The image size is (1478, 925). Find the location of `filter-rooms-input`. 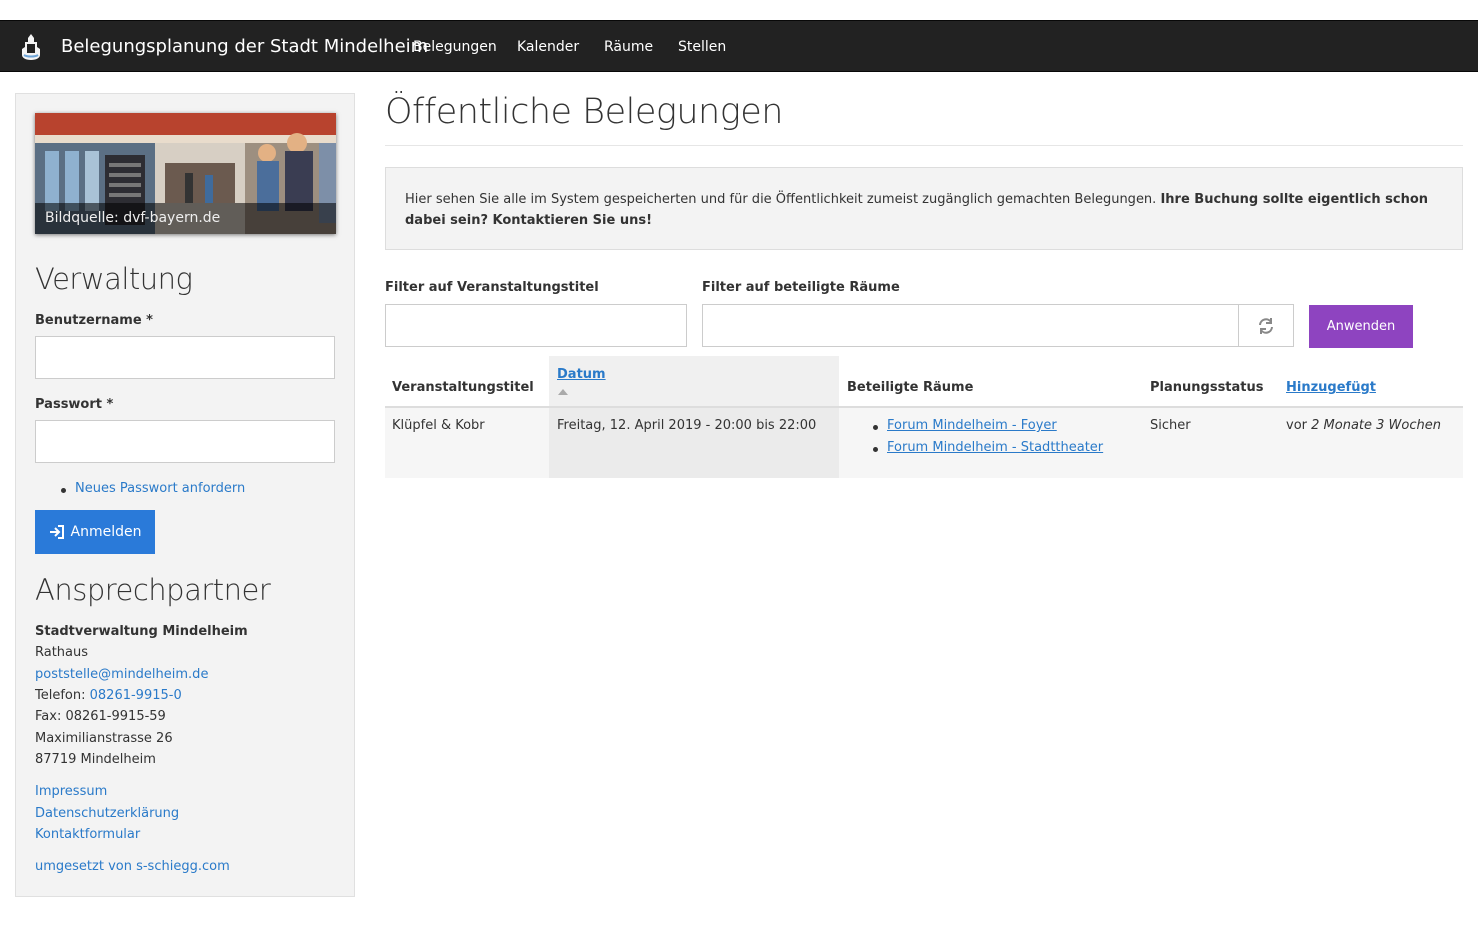

filter-rooms-input is located at coordinates (970, 325).